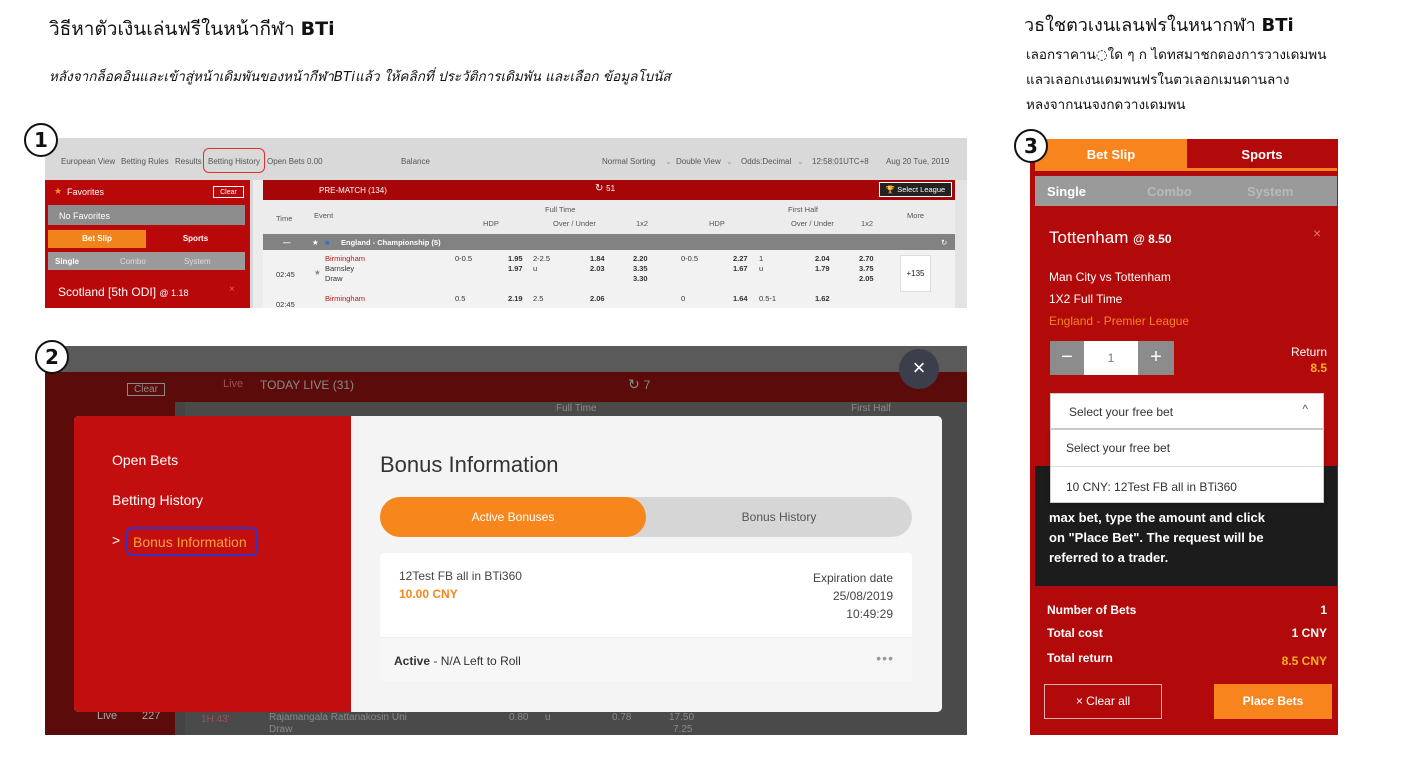  Describe the element at coordinates (116, 540) in the screenshot. I see `chevron-right-icon: >` at that location.